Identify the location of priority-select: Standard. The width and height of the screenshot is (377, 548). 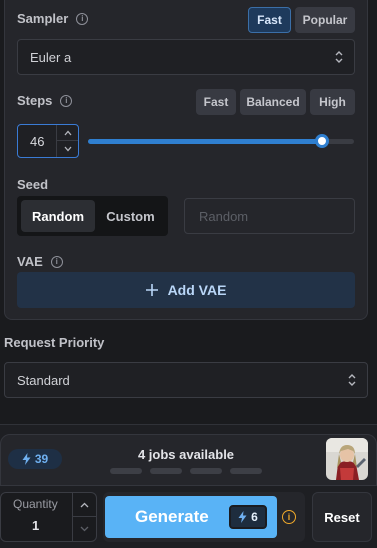
(186, 380).